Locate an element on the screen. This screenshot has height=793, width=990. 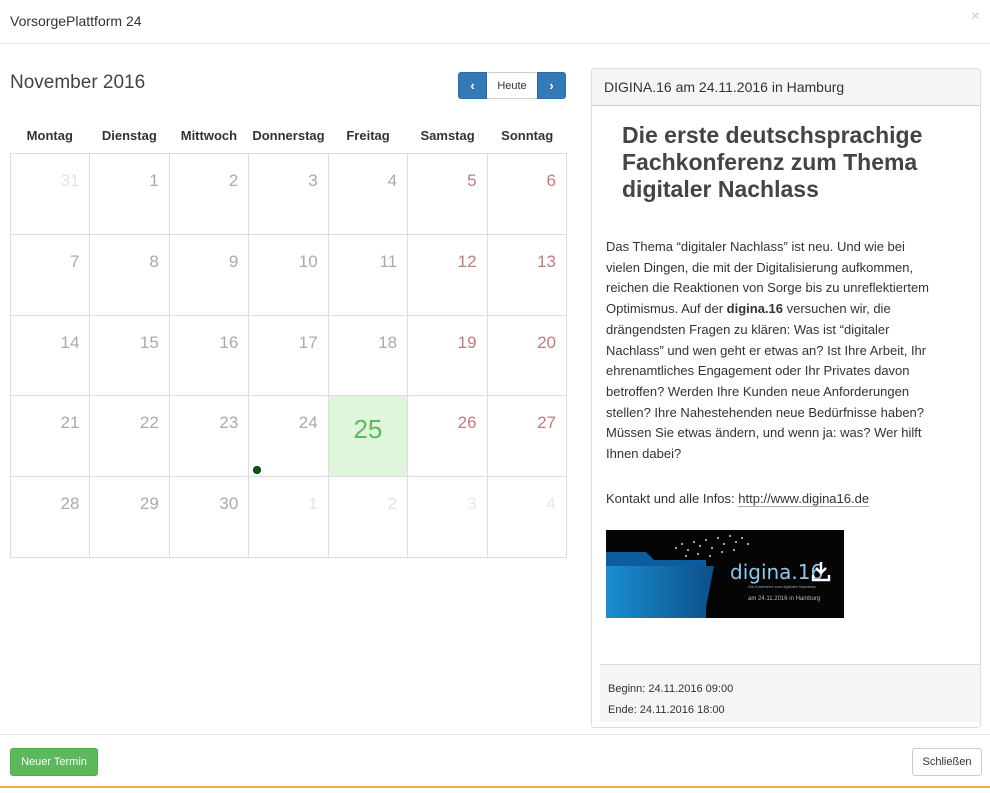
calendar-day: 11 is located at coordinates (368, 275).